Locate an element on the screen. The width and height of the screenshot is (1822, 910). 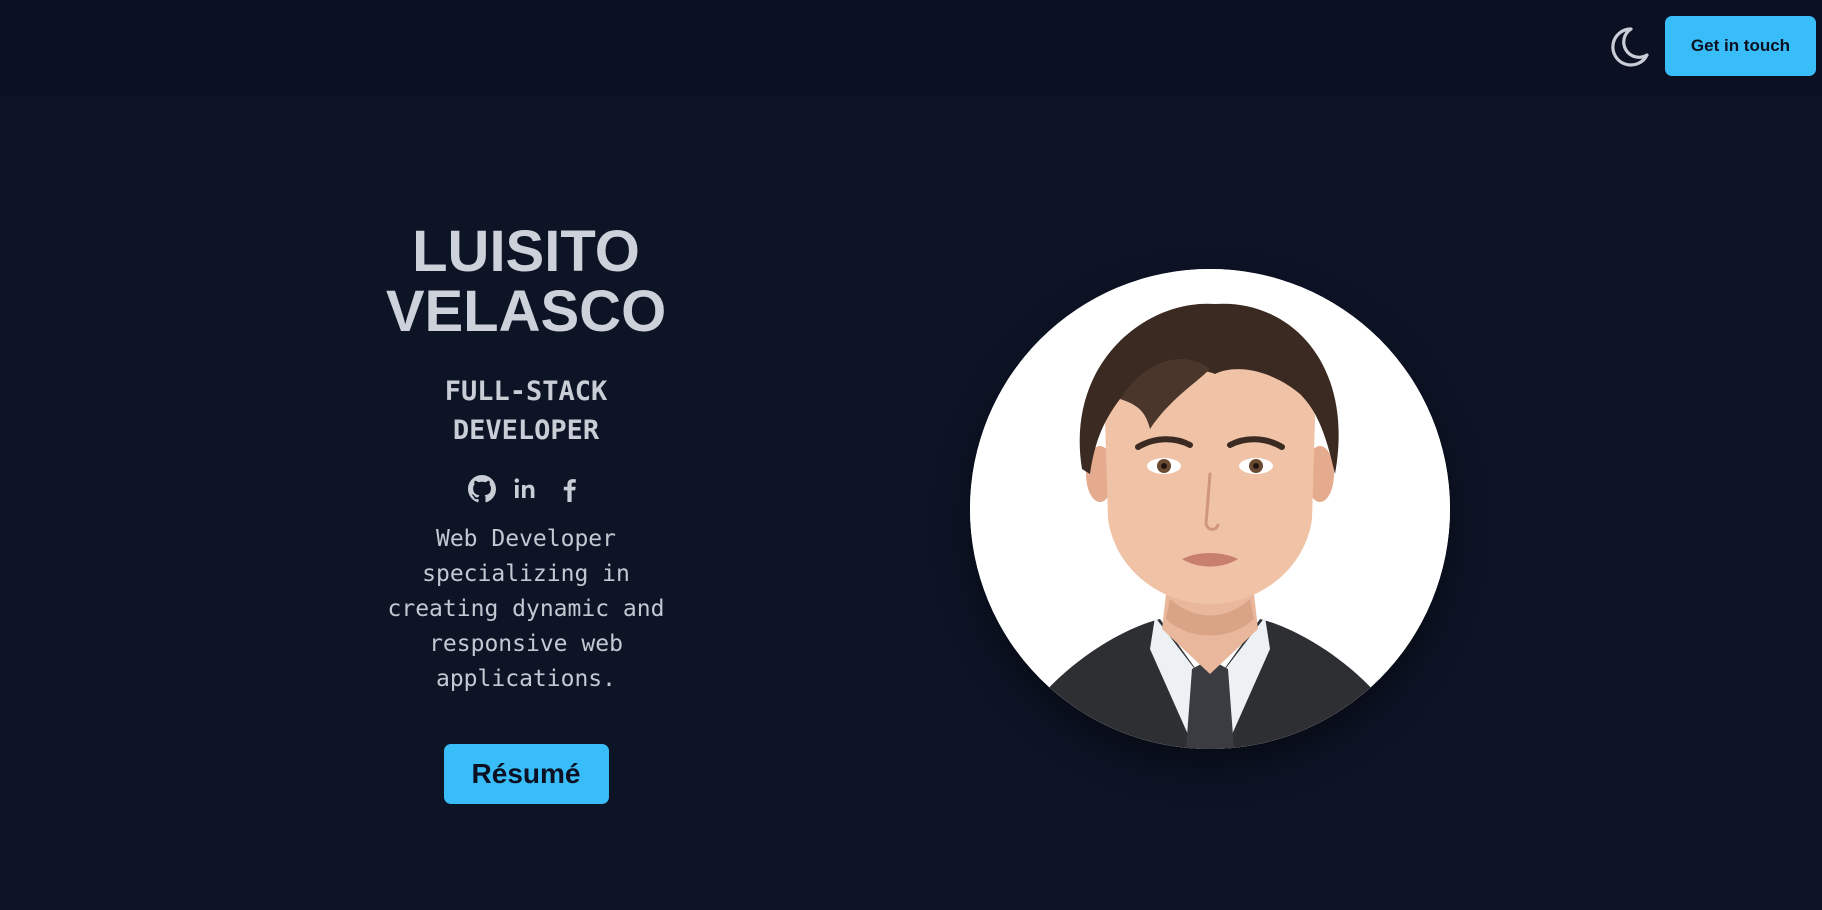
theme-toggle-button is located at coordinates (1629, 47).